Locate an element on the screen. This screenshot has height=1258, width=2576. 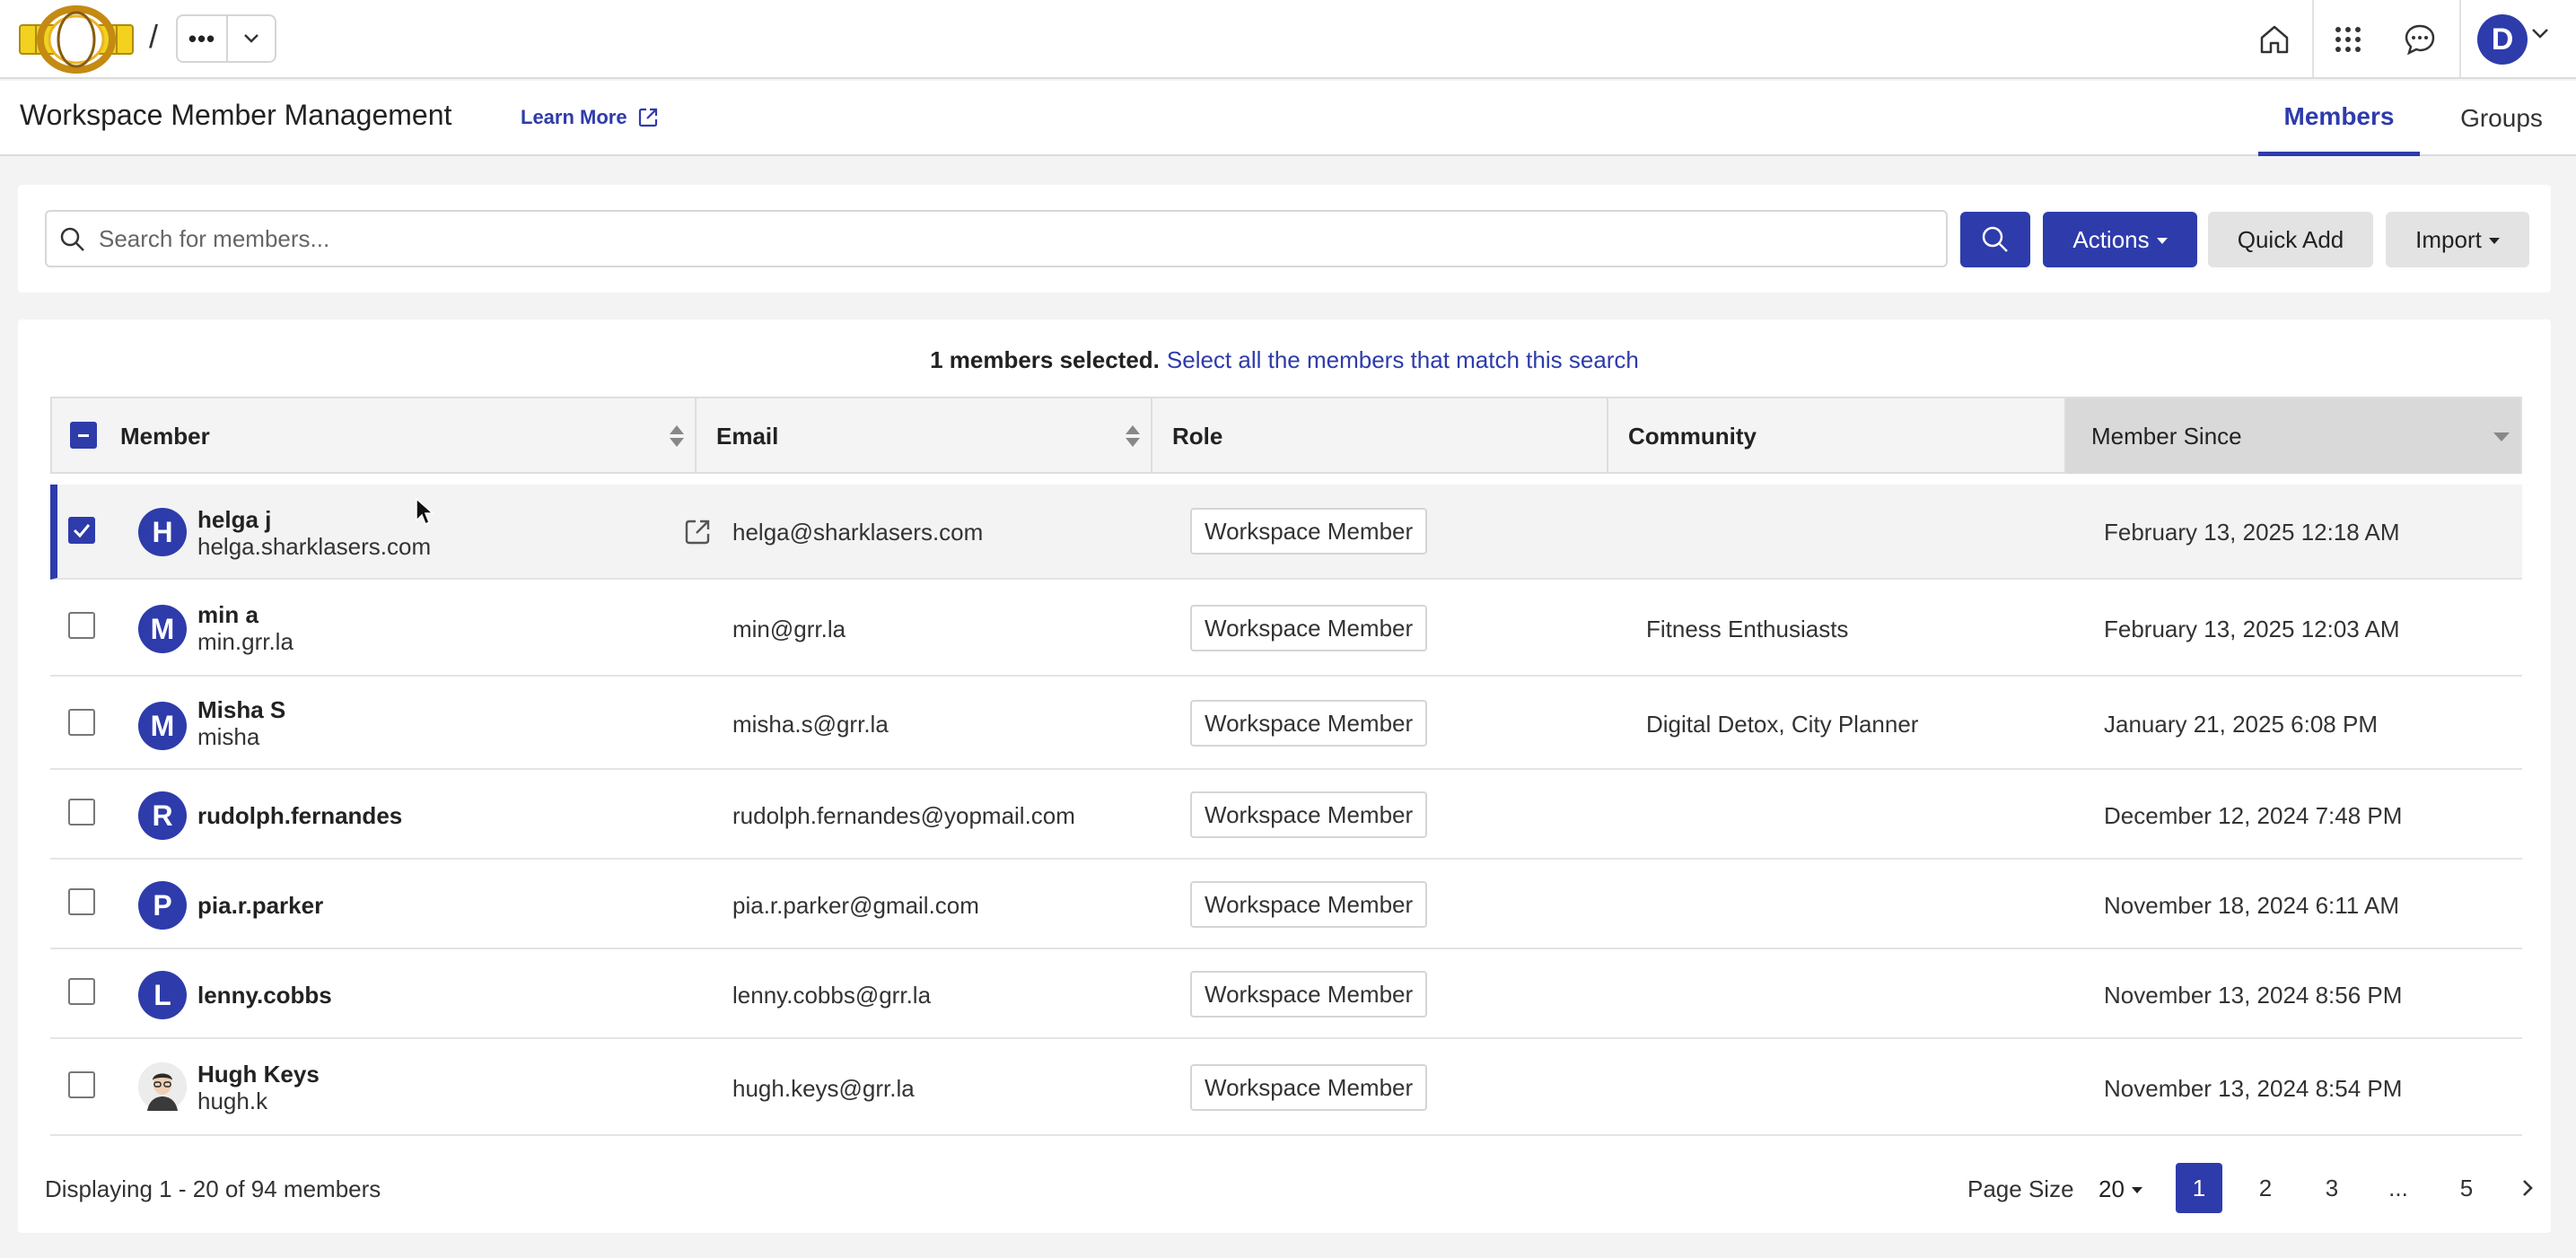
member-since: November 13, 2024 8:54 PM is located at coordinates (2253, 1088).